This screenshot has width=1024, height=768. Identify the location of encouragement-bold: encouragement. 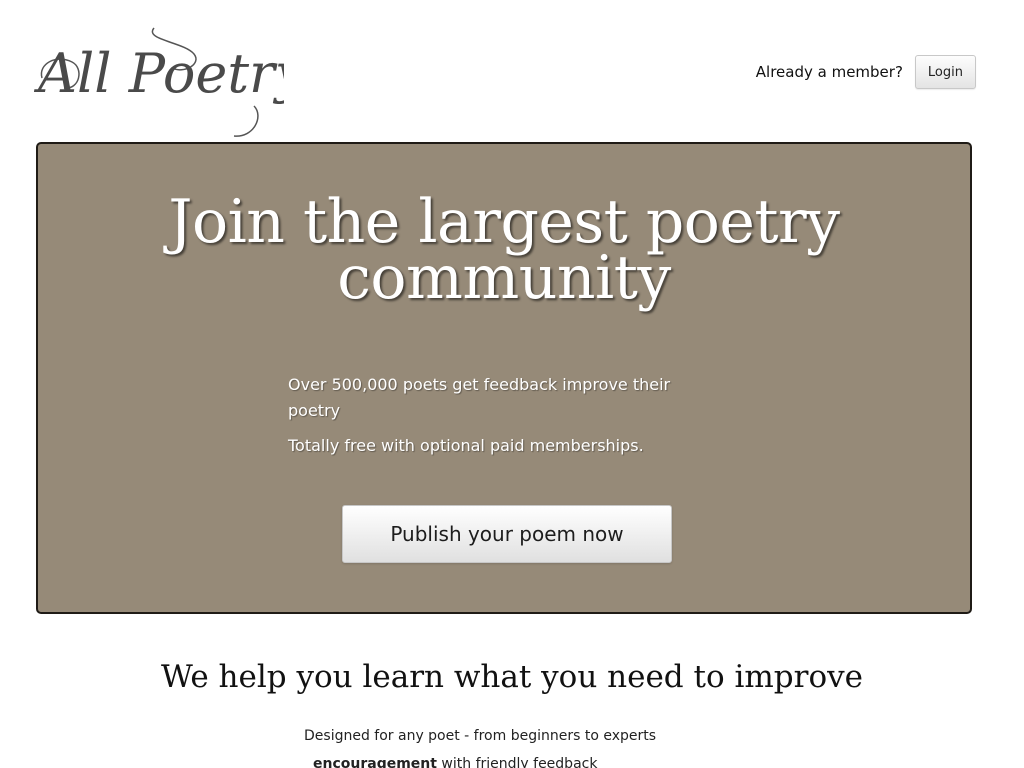
(375, 762).